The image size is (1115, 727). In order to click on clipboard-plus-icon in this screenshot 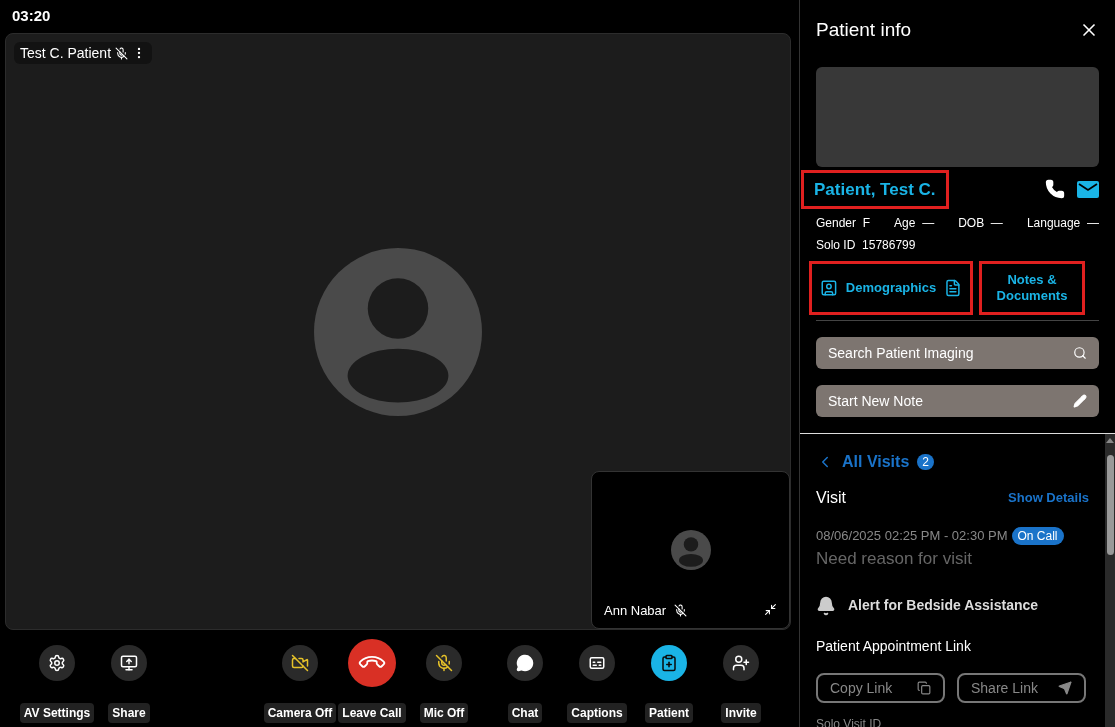, I will do `click(669, 663)`.